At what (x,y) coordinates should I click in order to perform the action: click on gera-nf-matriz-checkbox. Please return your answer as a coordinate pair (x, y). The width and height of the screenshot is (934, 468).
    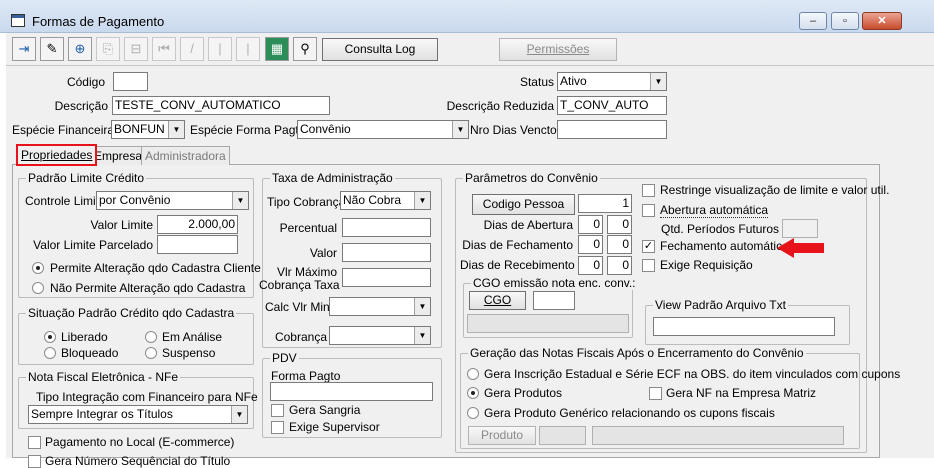
    Looking at the image, I should click on (655, 393).